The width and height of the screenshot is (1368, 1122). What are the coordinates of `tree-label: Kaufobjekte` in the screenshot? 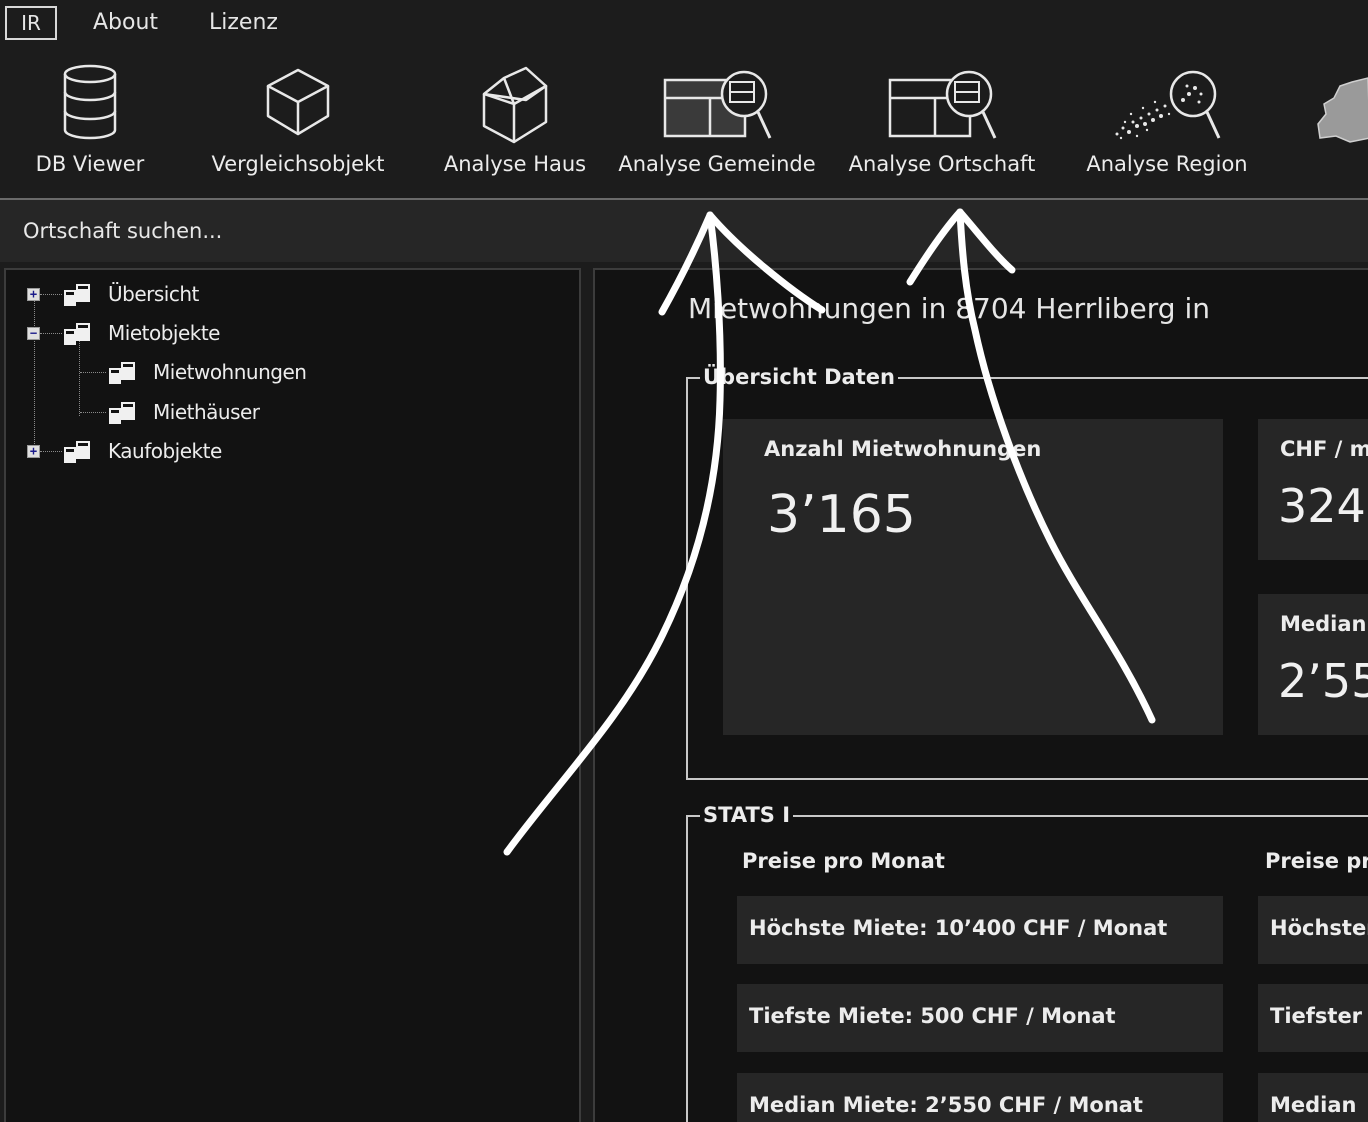 It's located at (165, 451).